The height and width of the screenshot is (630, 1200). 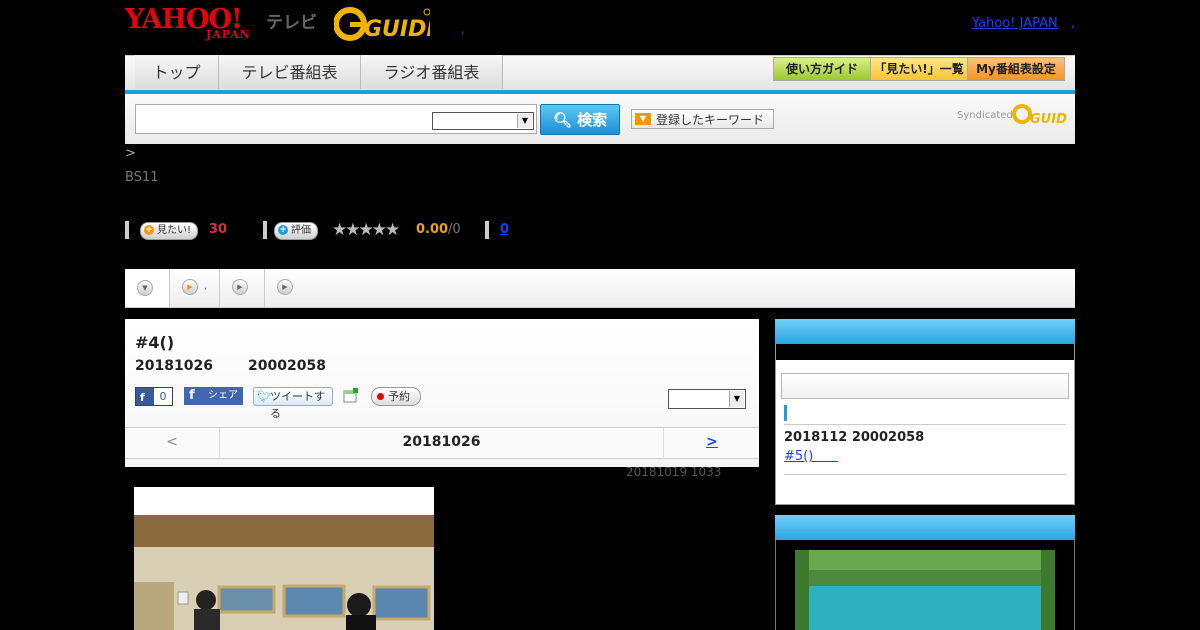 I want to click on syndicated-g-guide-logo: GUIDE, so click(x=1039, y=115).